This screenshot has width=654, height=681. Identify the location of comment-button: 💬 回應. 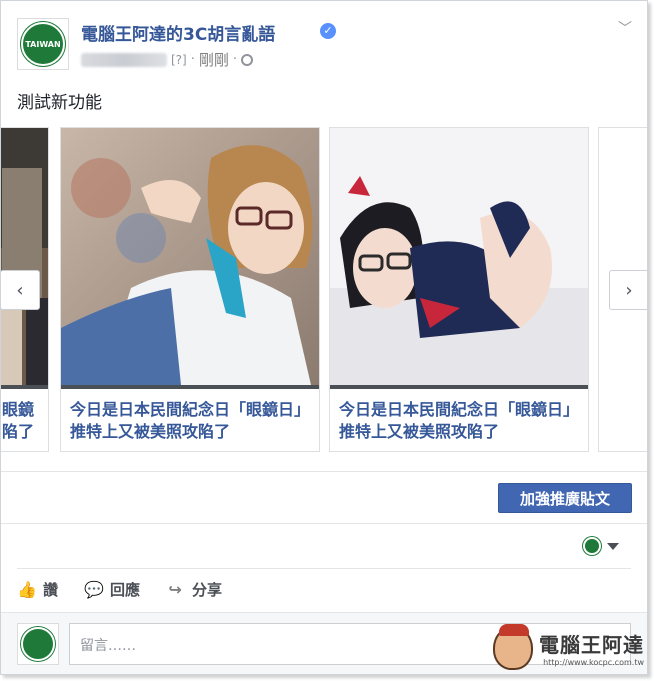
(112, 589).